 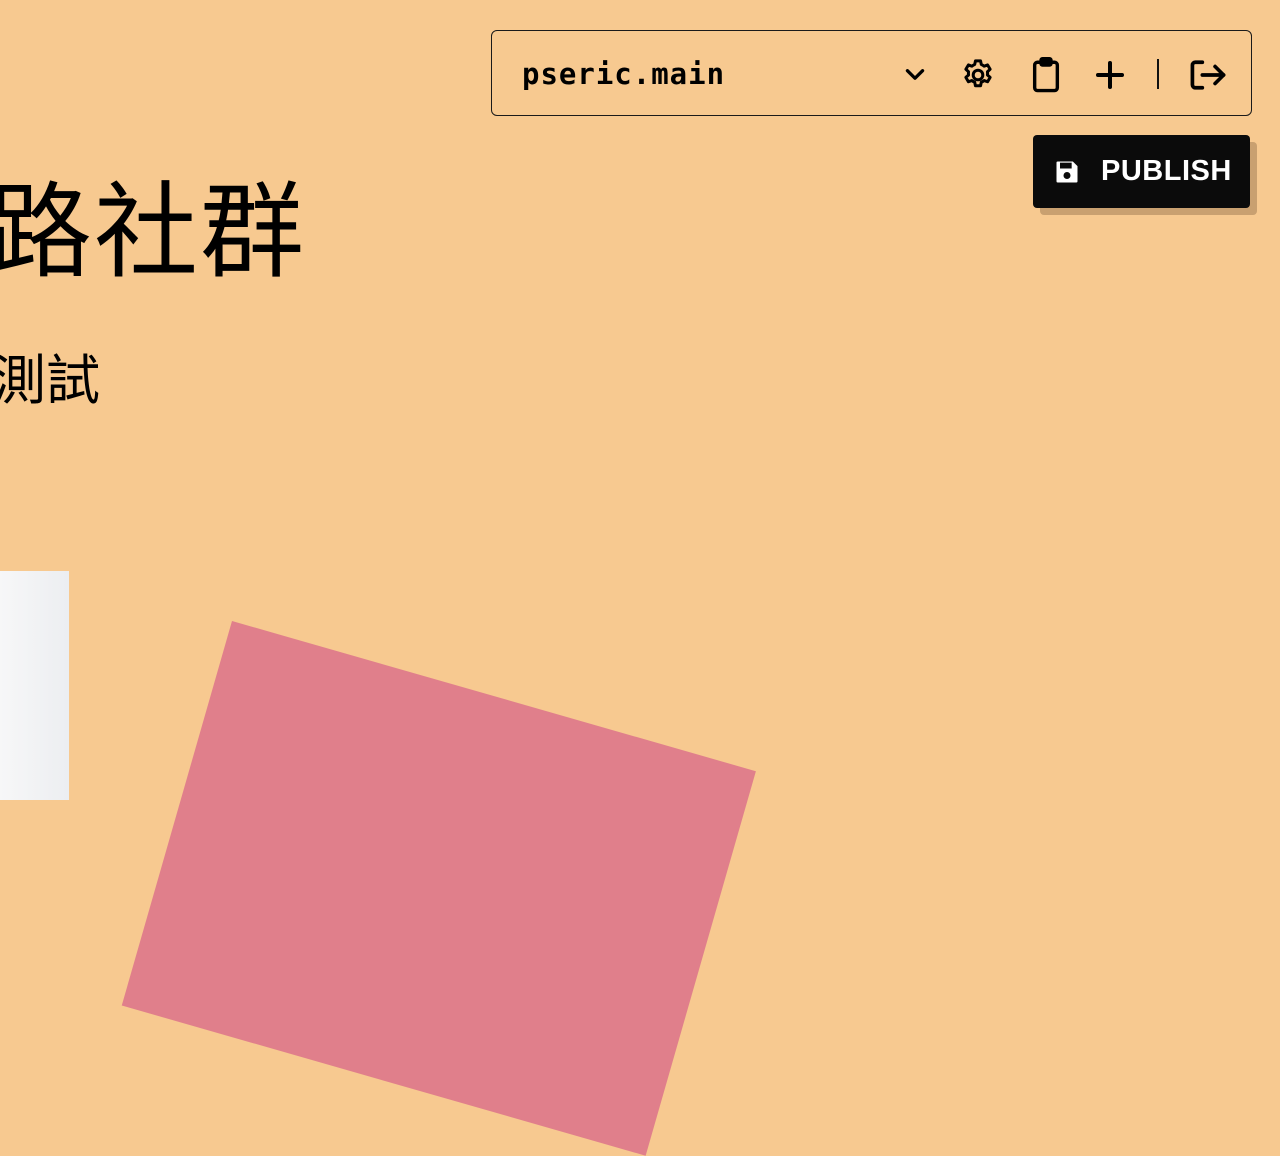 What do you see at coordinates (50, 380) in the screenshot?
I see `page-subtitle: 測試` at bounding box center [50, 380].